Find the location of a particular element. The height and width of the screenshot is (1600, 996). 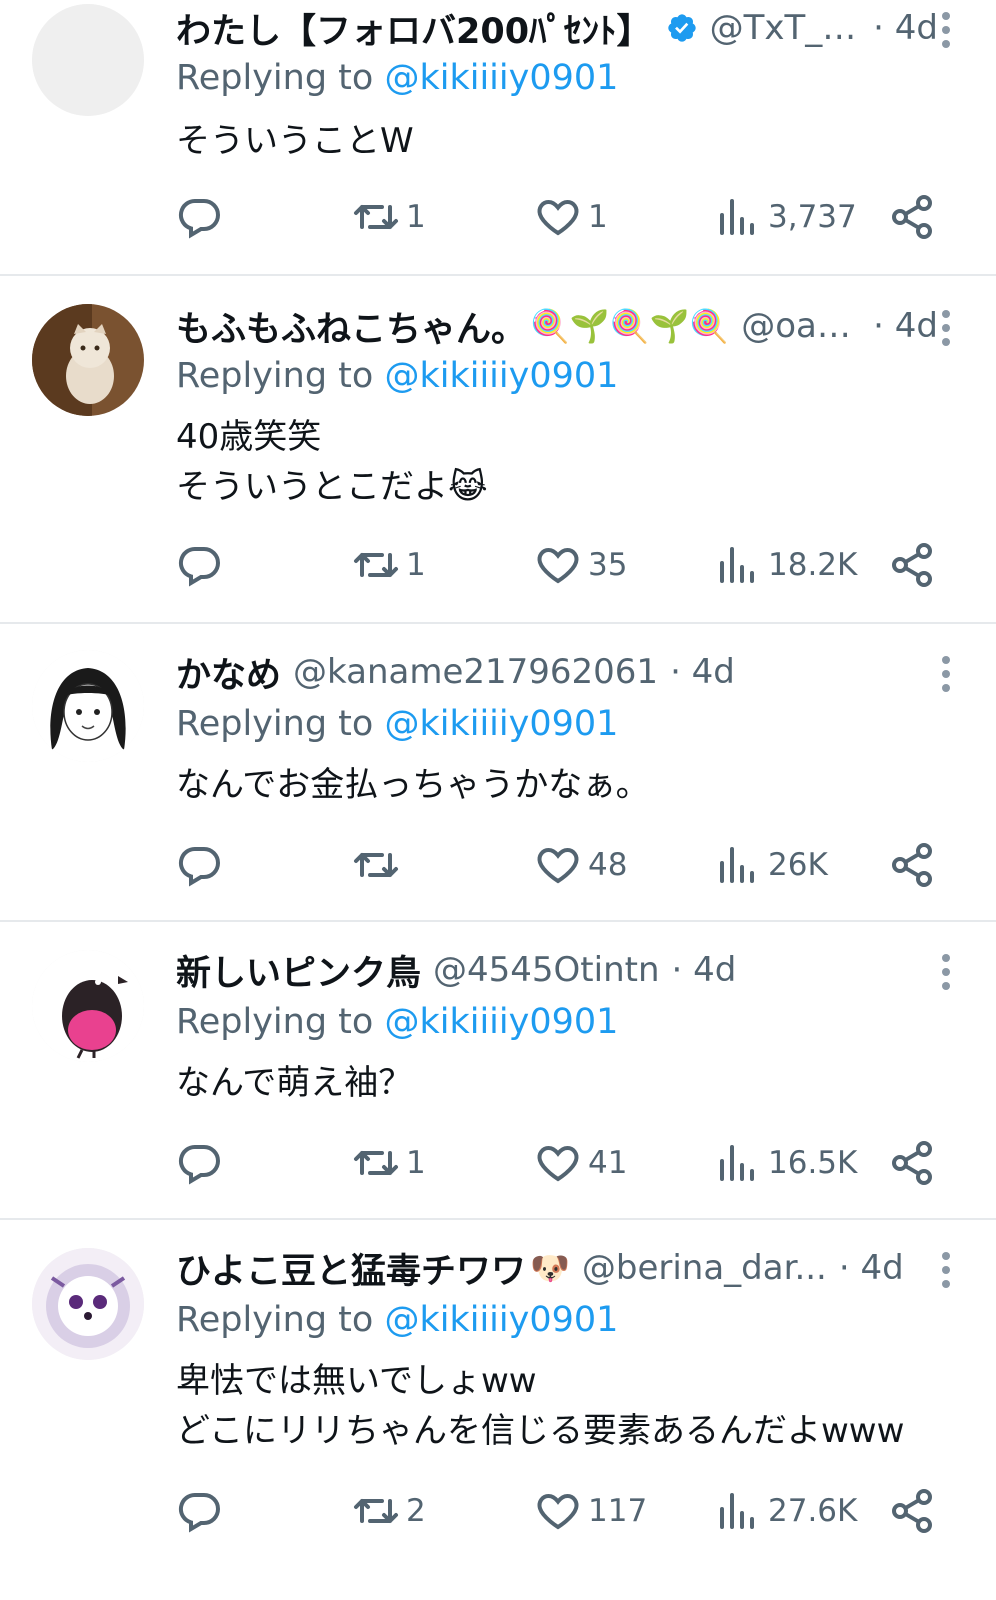

retweet-button: 2 is located at coordinates (389, 1511).